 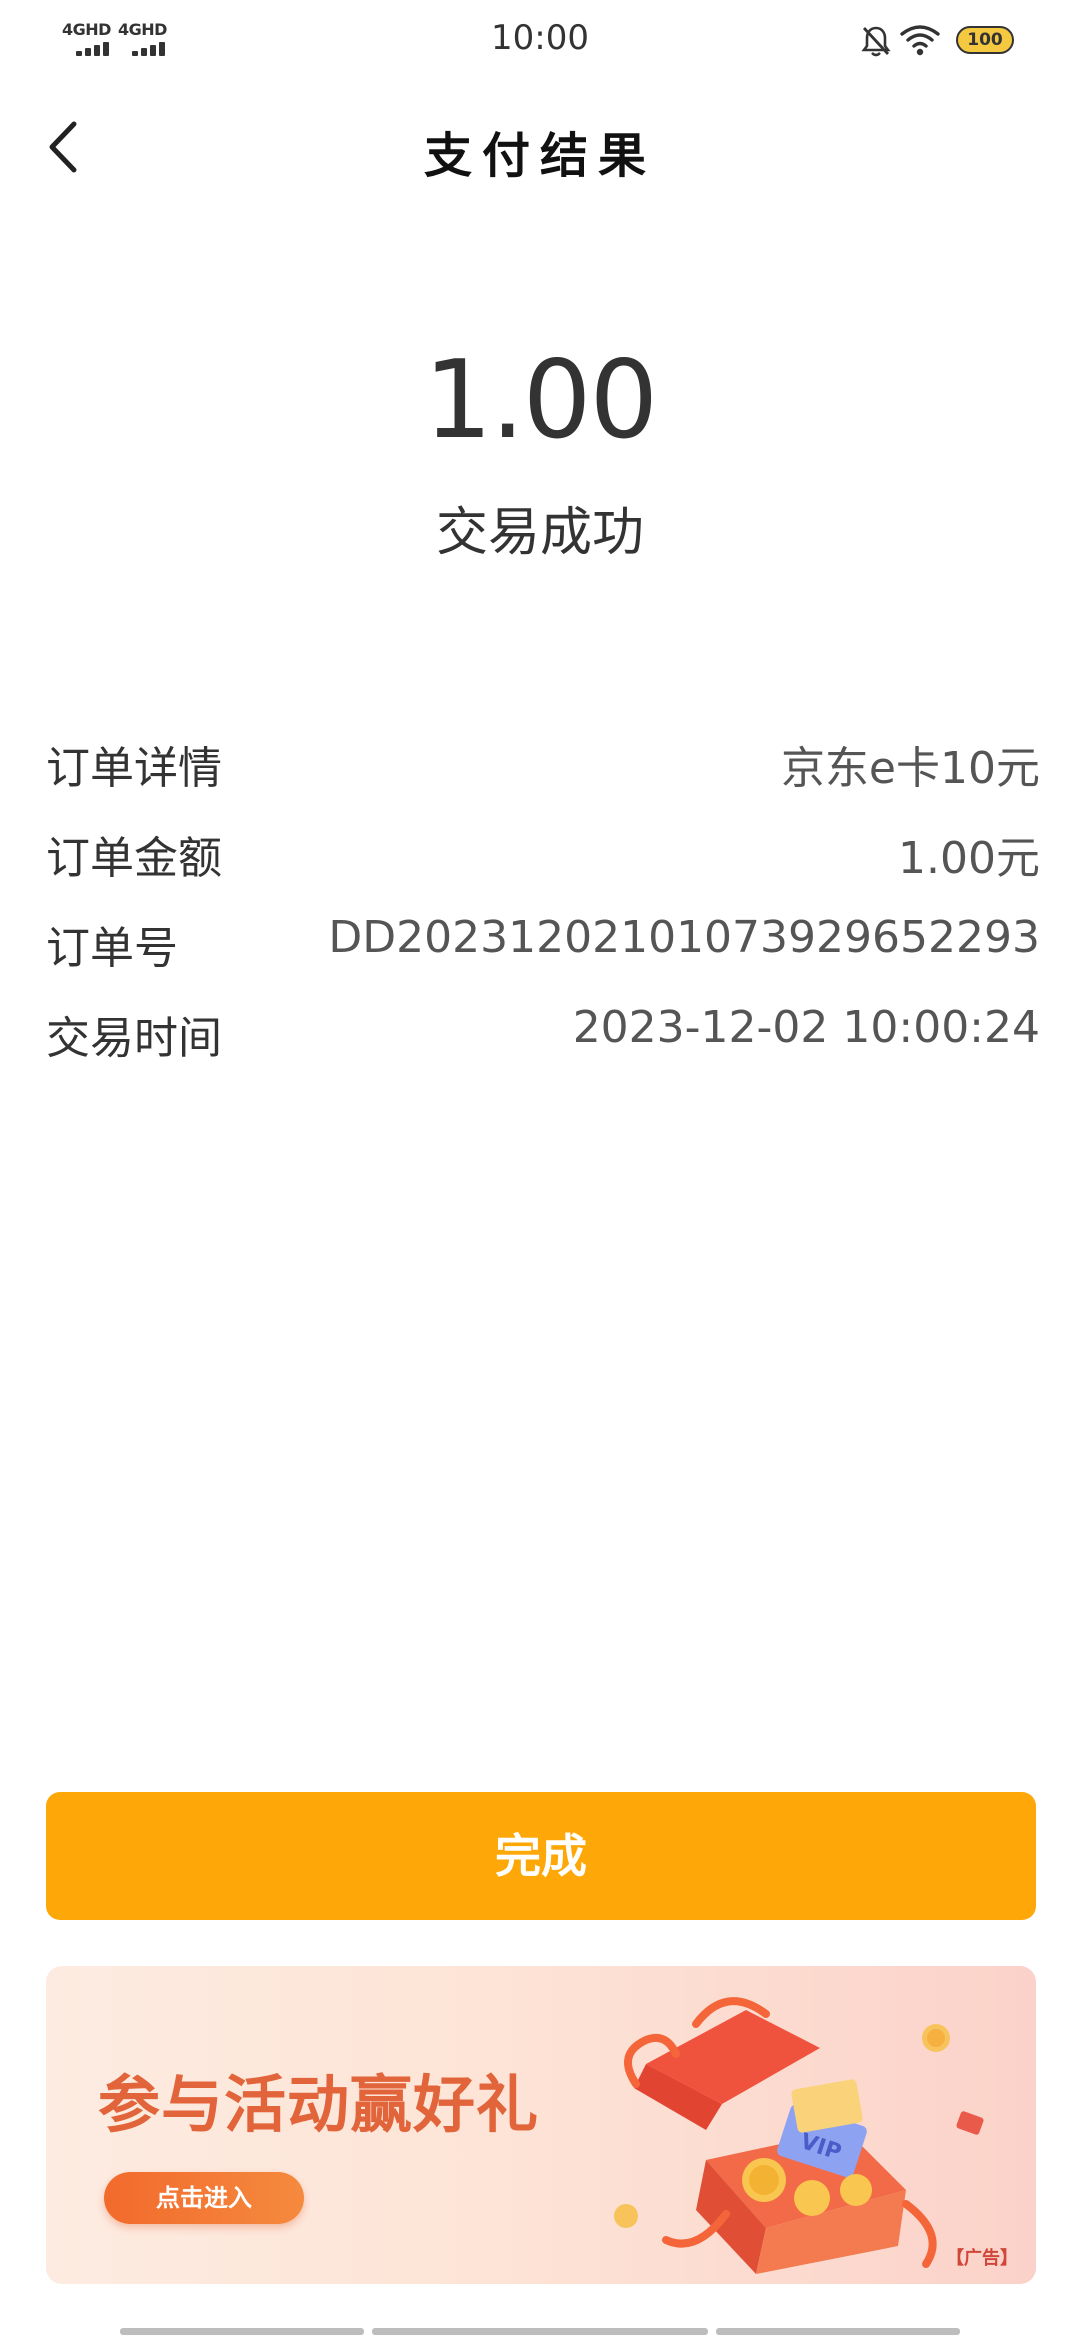 I want to click on back-button, so click(x=65, y=147).